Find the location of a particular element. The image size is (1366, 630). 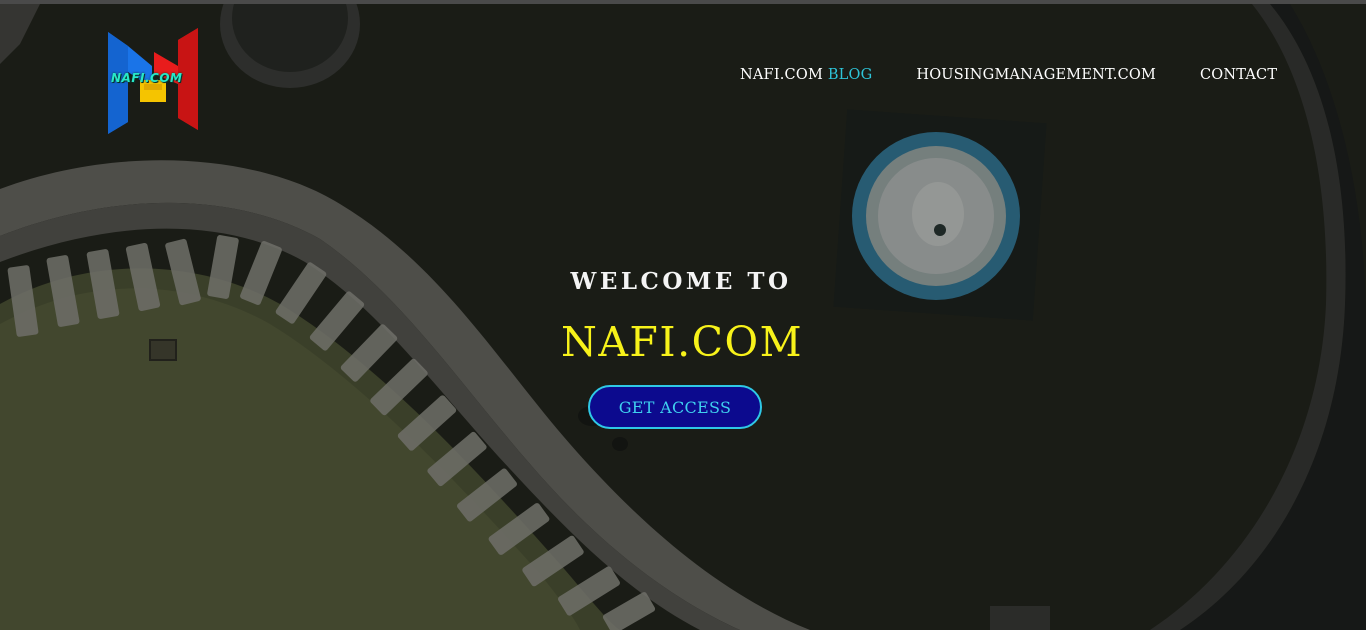

site-logo: NAFI.COM is located at coordinates (153, 81).